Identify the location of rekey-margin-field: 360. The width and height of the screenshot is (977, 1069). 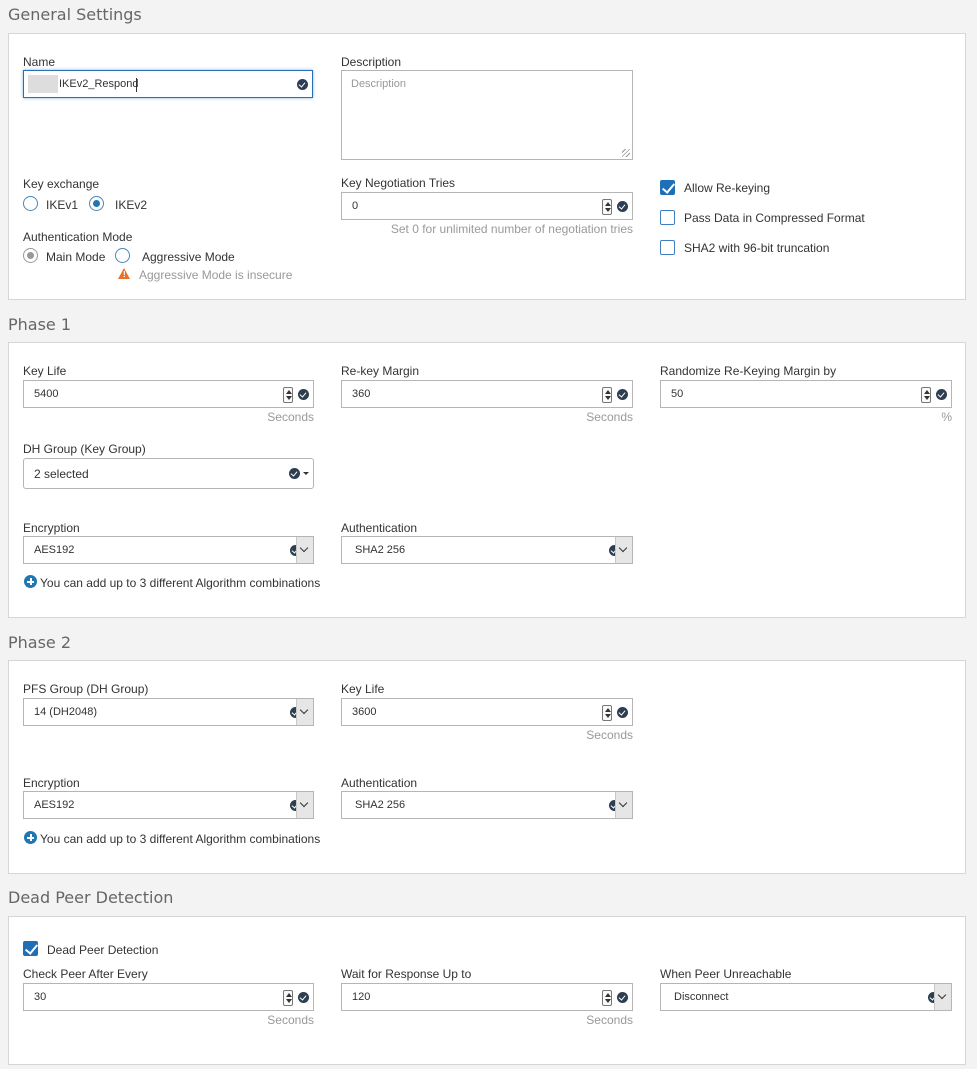
(487, 394).